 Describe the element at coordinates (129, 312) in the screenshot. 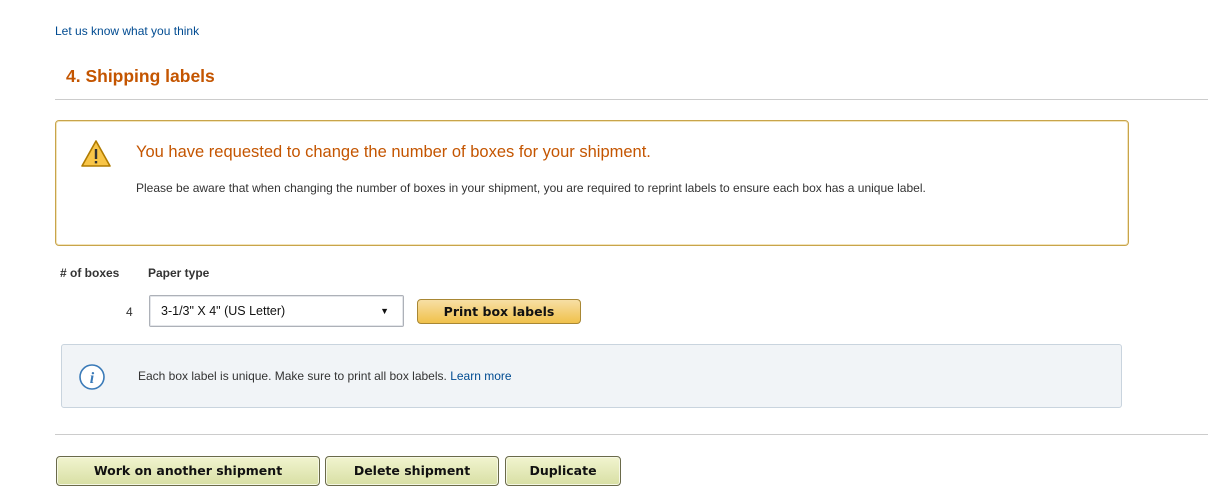

I see `box-count-value: 4` at that location.